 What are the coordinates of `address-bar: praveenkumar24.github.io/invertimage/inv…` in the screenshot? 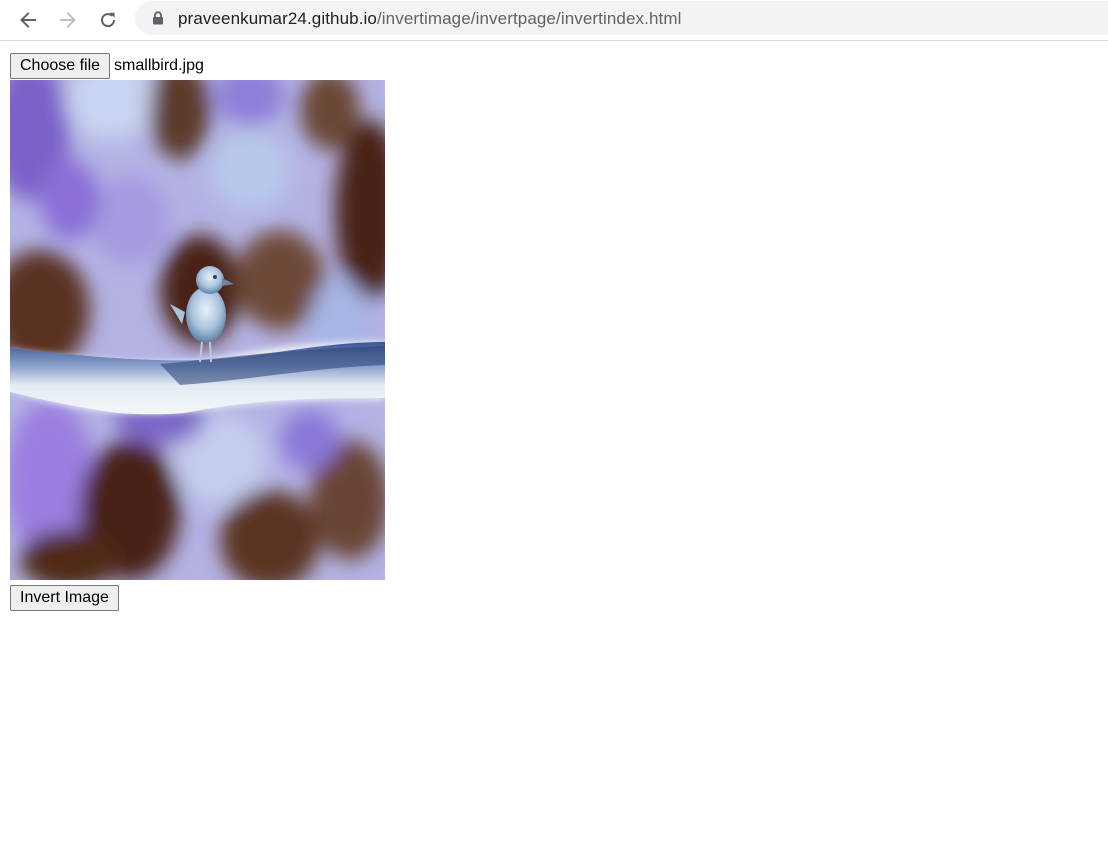 It's located at (621, 18).